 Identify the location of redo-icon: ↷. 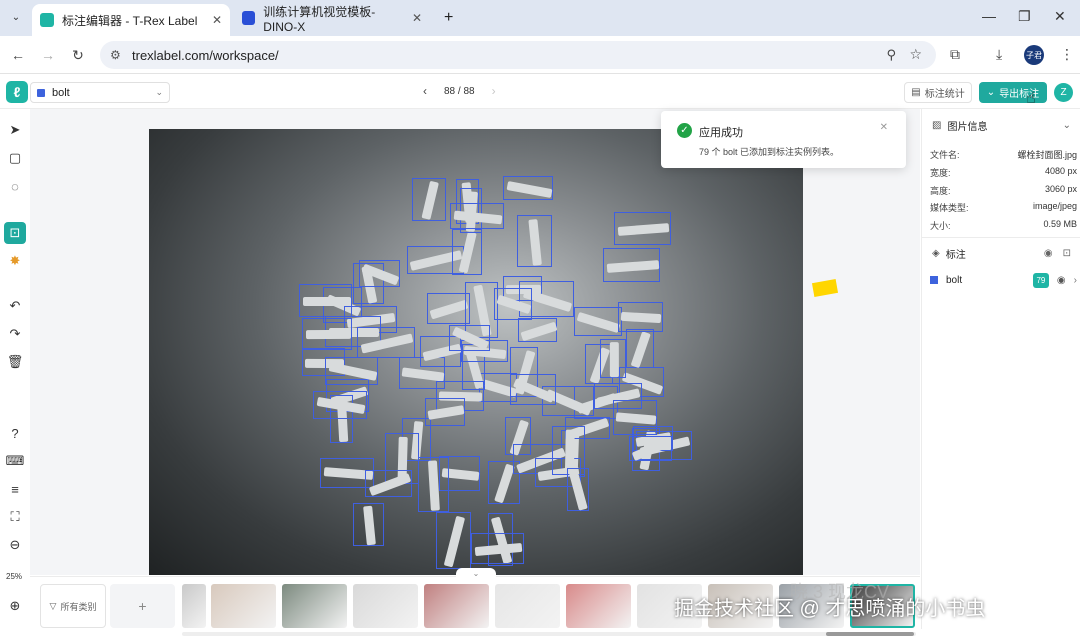
(15, 334).